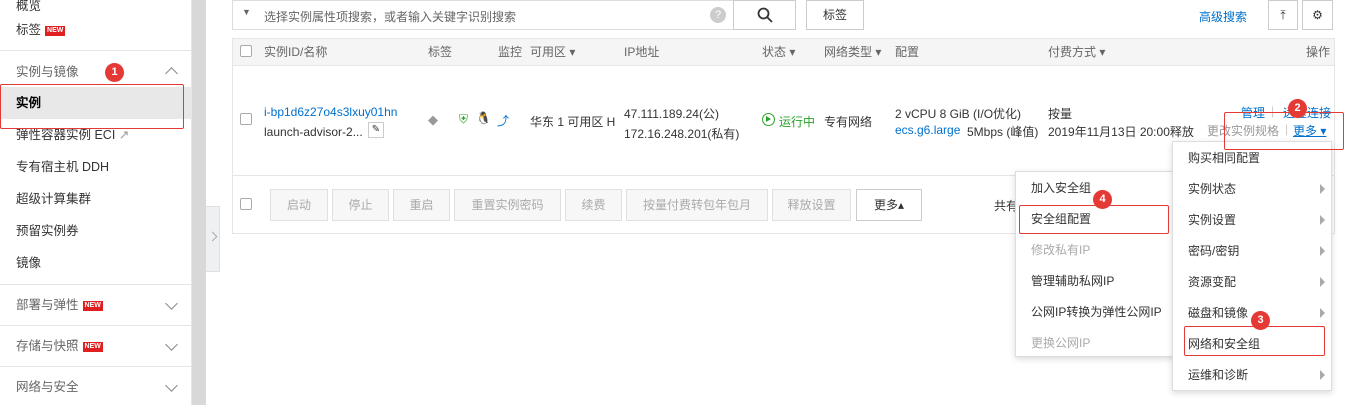 The image size is (1347, 407). Describe the element at coordinates (96, 30) in the screenshot. I see `sidebar-item-tags: 标签 NEW` at that location.